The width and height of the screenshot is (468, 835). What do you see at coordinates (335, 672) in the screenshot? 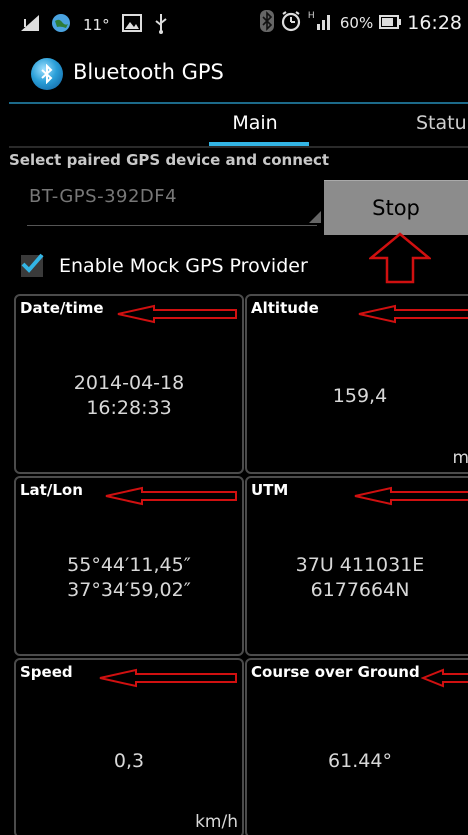
I see `tile-course-title: Course over Ground` at bounding box center [335, 672].